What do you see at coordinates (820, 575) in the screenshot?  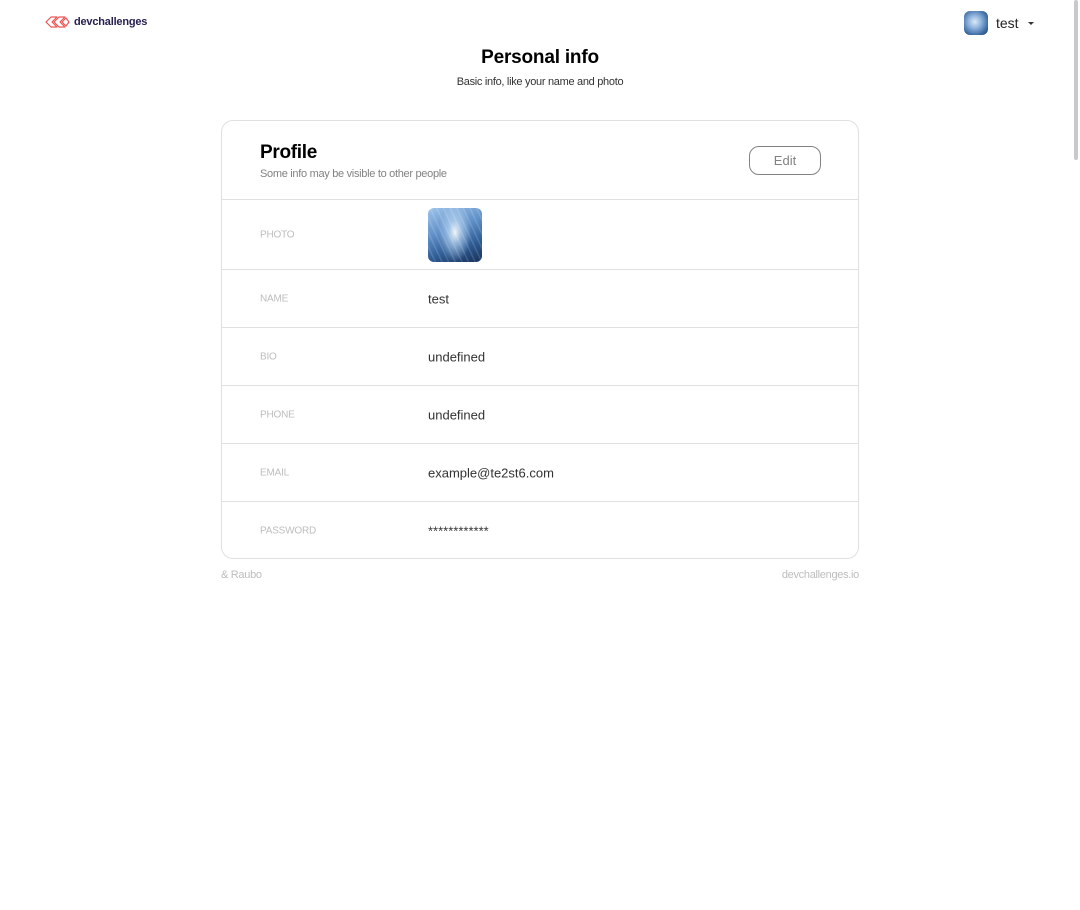 I see `footer-site-link: devchallenges.io` at bounding box center [820, 575].